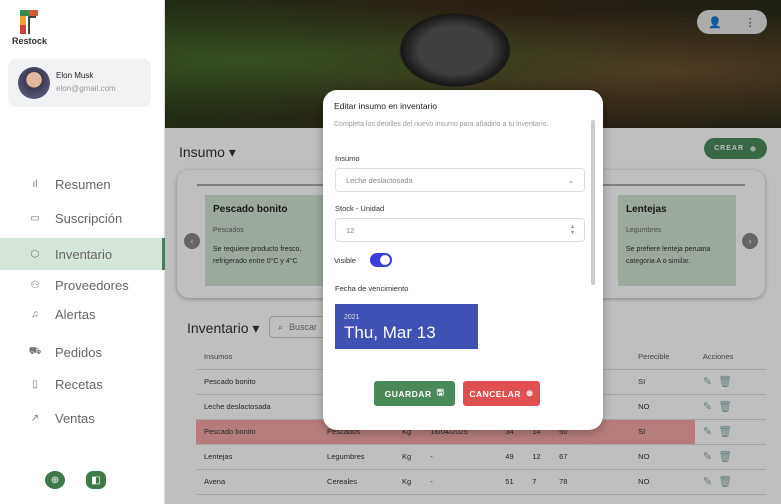 The width and height of the screenshot is (781, 504). Describe the element at coordinates (30, 41) in the screenshot. I see `brand-name: Restock` at that location.